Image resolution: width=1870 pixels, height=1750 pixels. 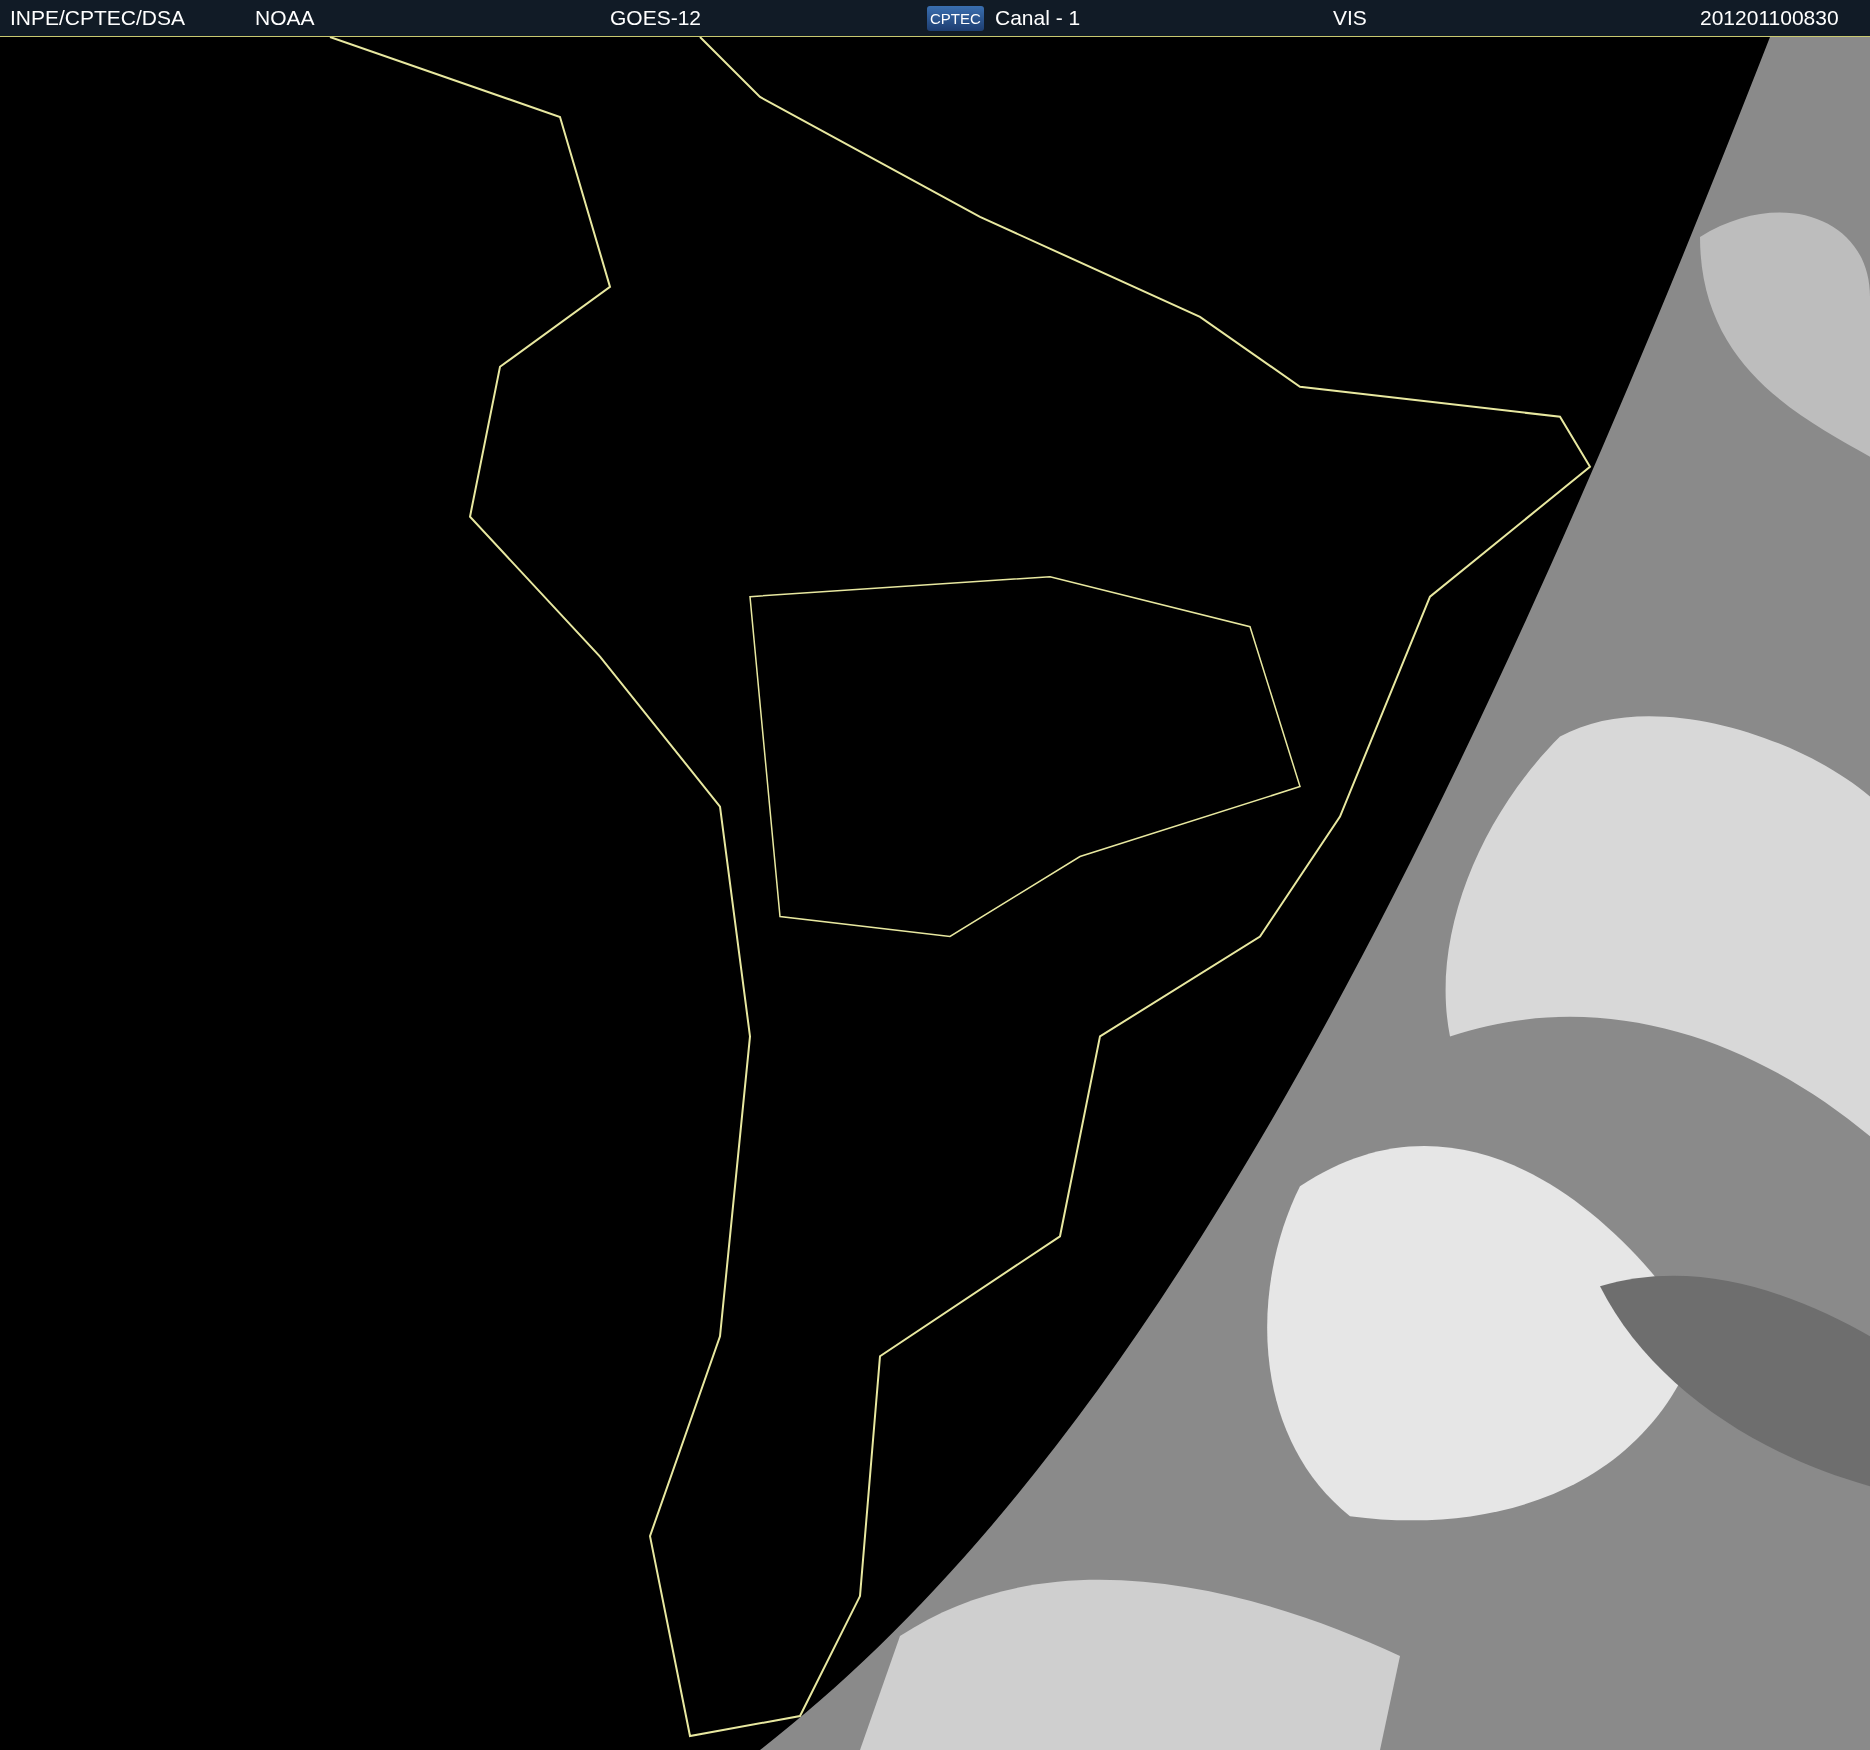 What do you see at coordinates (98, 18) in the screenshot?
I see `source-label: INPE/CPTEC/DSA` at bounding box center [98, 18].